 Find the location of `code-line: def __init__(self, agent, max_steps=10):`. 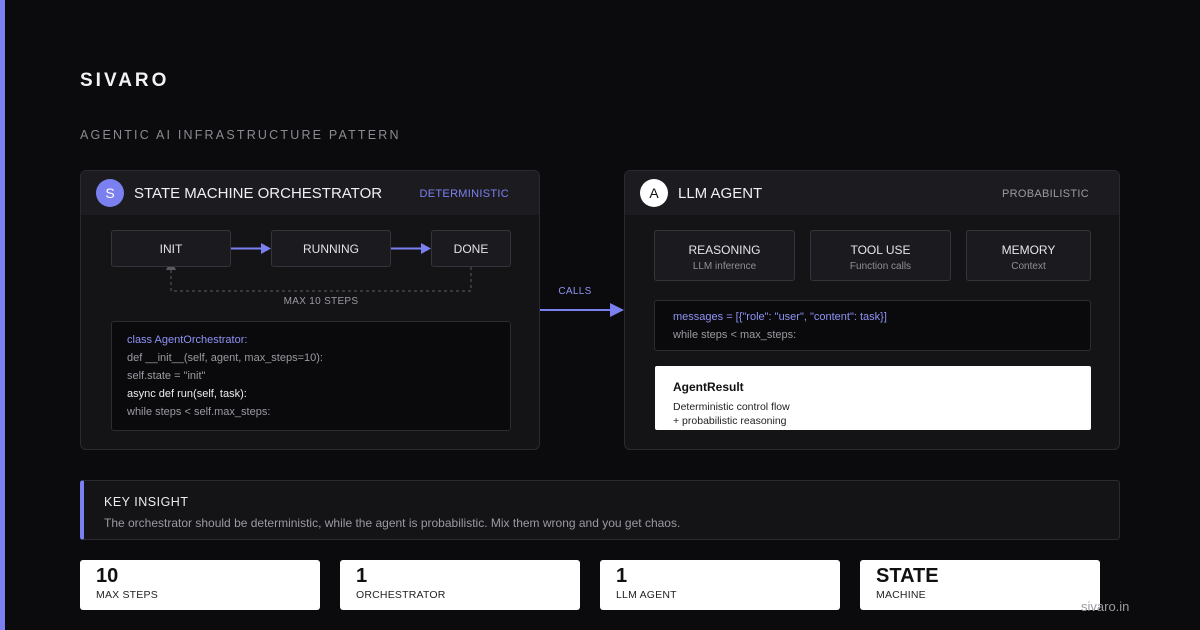

code-line: def __init__(self, agent, max_steps=10): is located at coordinates (225, 358).